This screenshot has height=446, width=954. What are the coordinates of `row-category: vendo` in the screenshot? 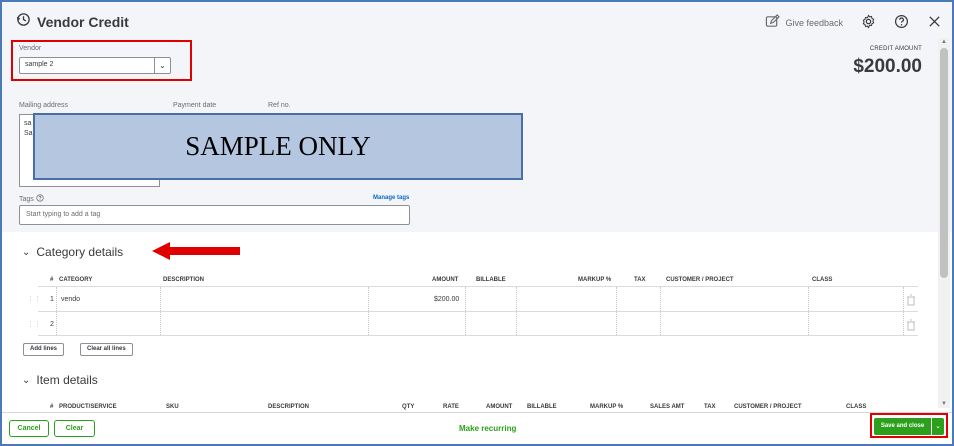 It's located at (70, 299).